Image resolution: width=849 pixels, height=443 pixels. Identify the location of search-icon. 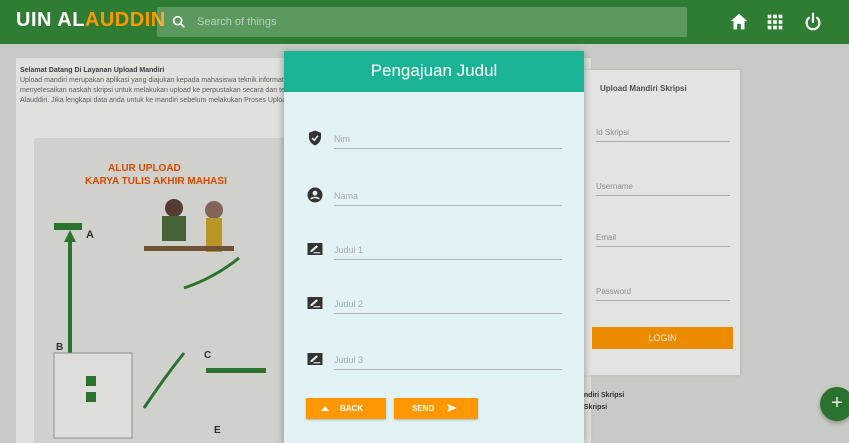
(178, 21).